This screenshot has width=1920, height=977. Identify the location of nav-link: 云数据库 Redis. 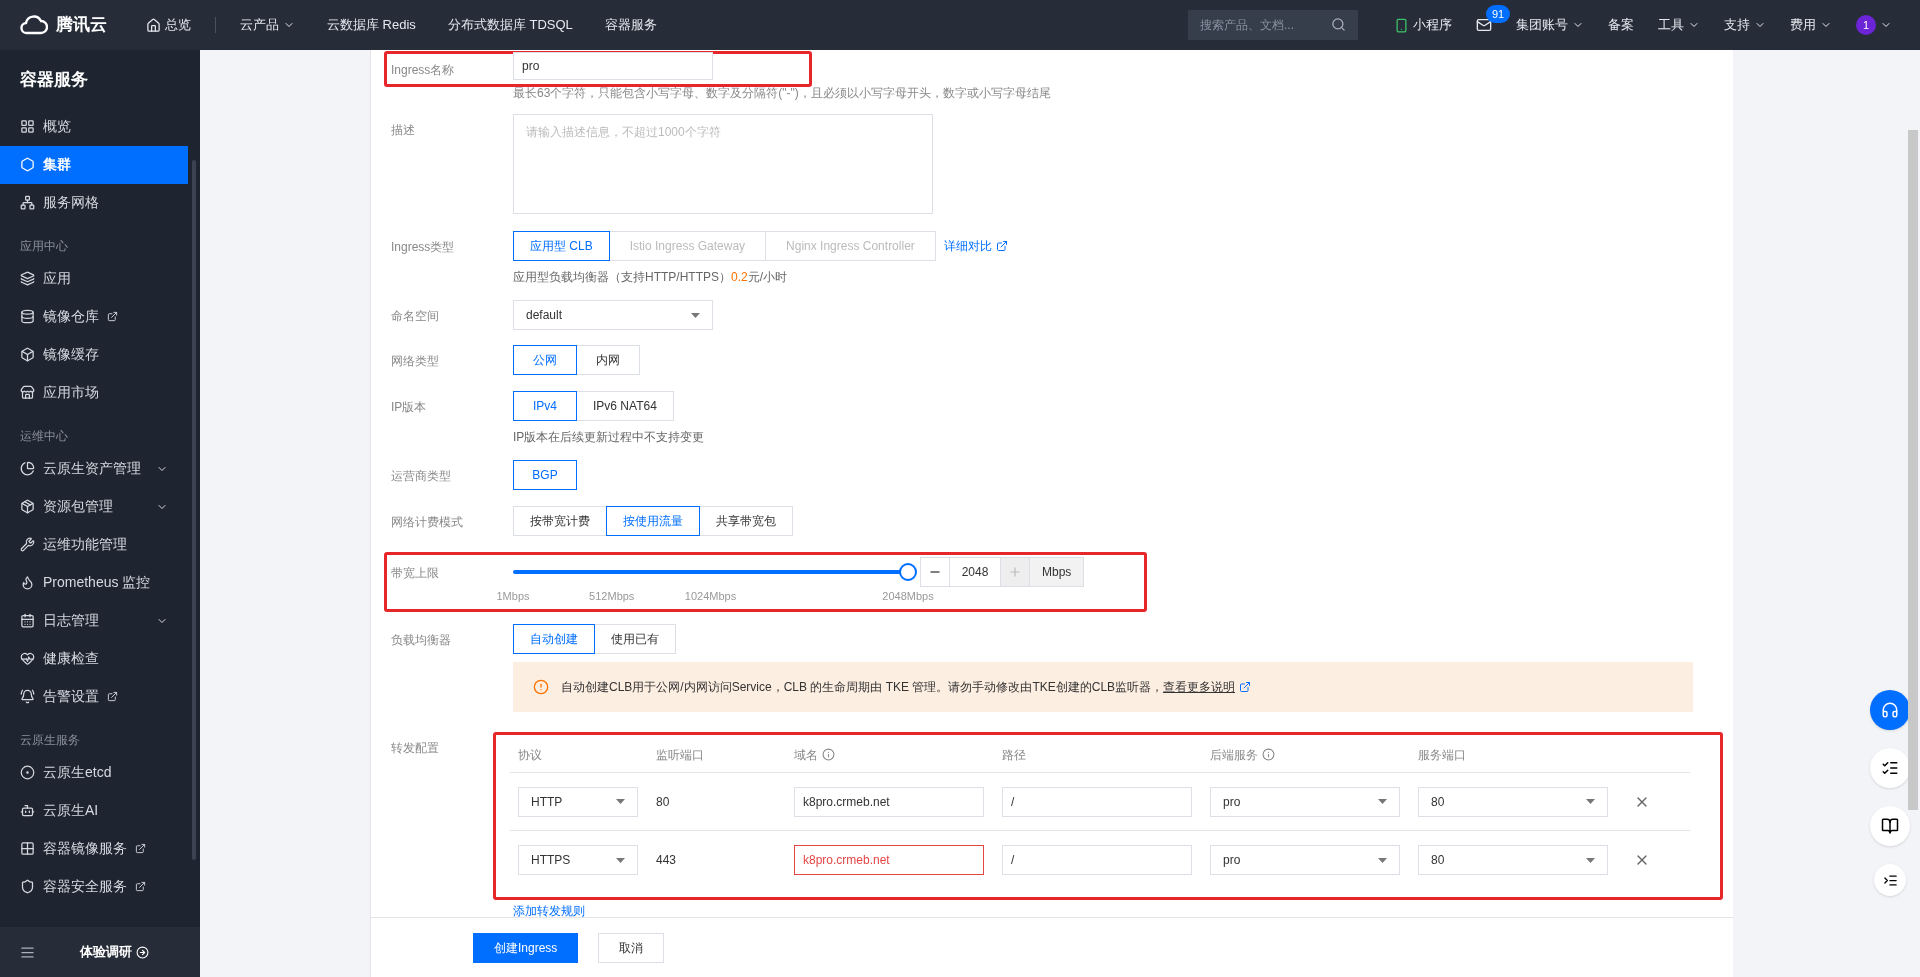
(371, 25).